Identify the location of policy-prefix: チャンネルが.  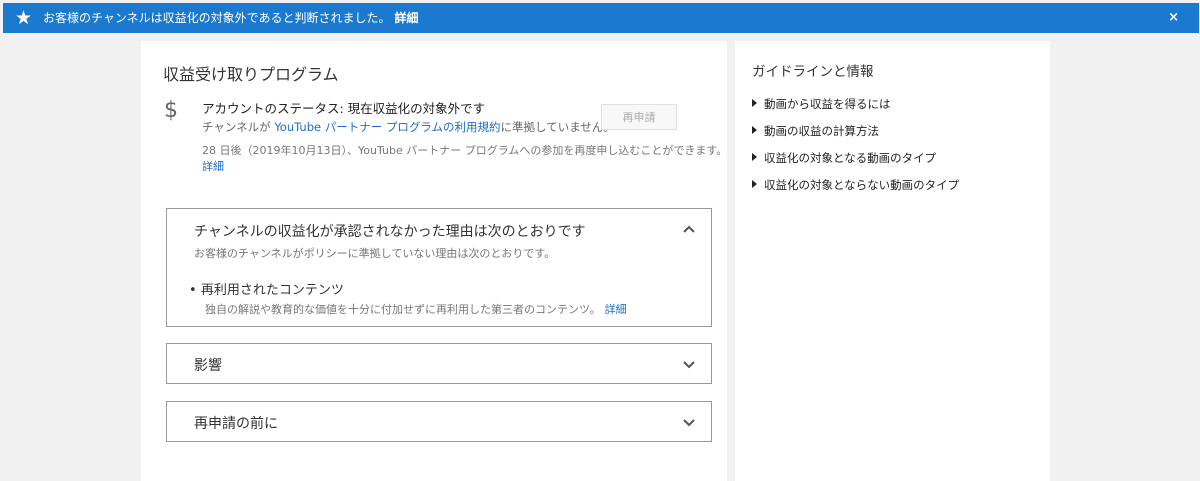
(238, 127).